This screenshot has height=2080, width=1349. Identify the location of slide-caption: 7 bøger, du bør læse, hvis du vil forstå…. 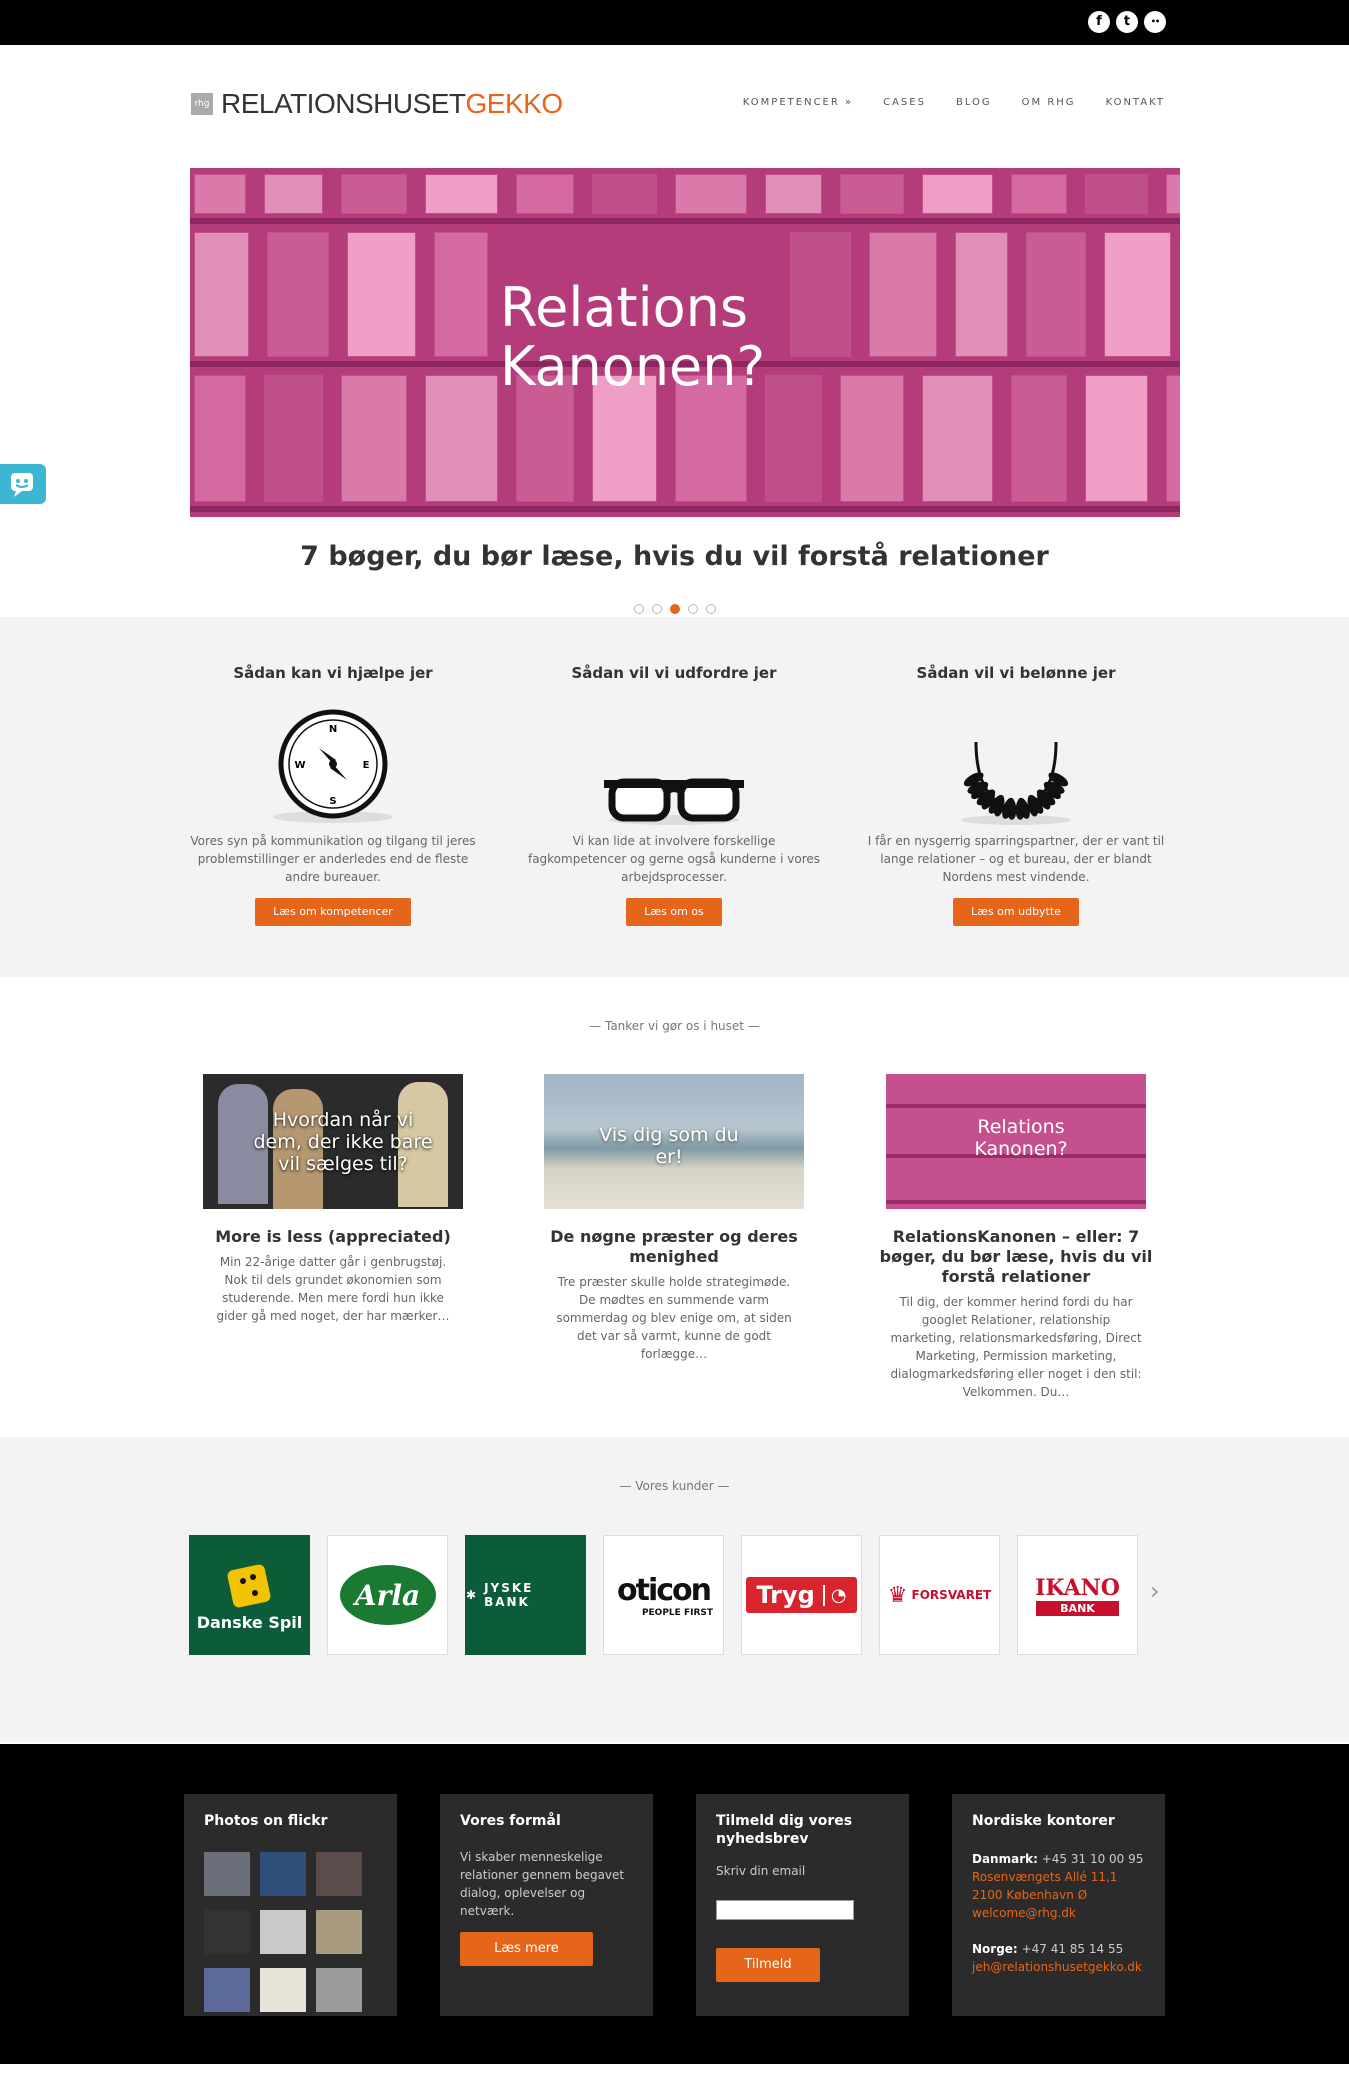
(674, 556).